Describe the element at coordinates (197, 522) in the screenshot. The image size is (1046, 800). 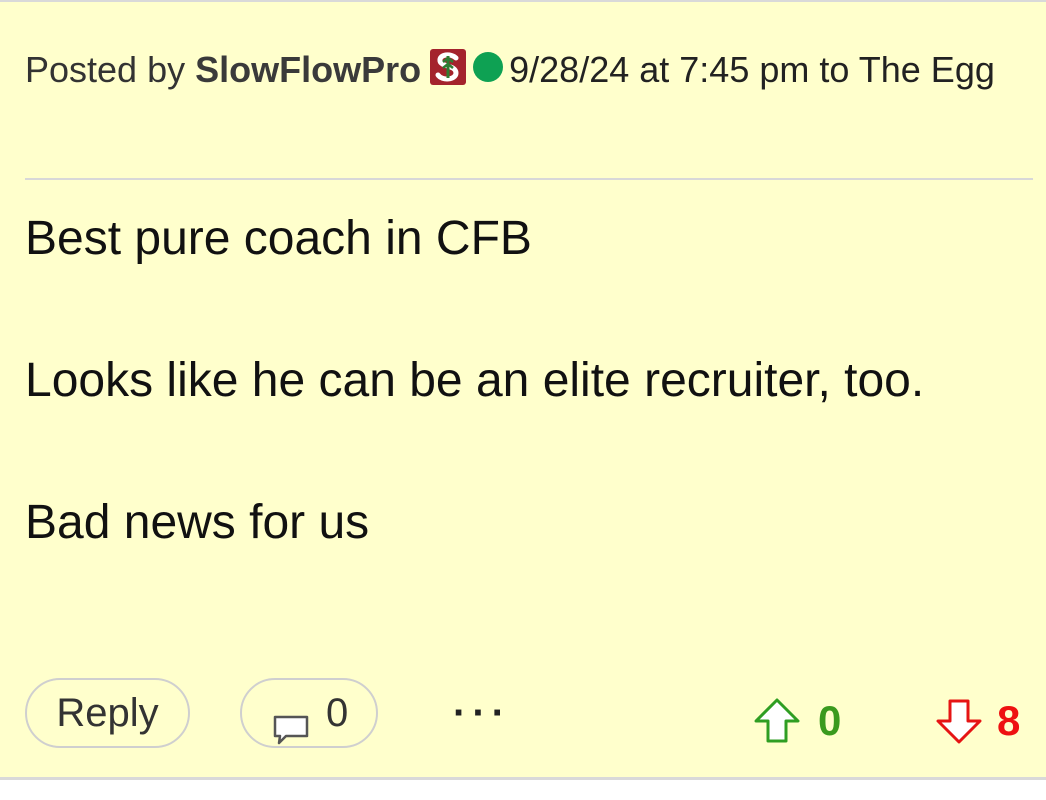
I see `post-body-line: Bad news for us` at that location.